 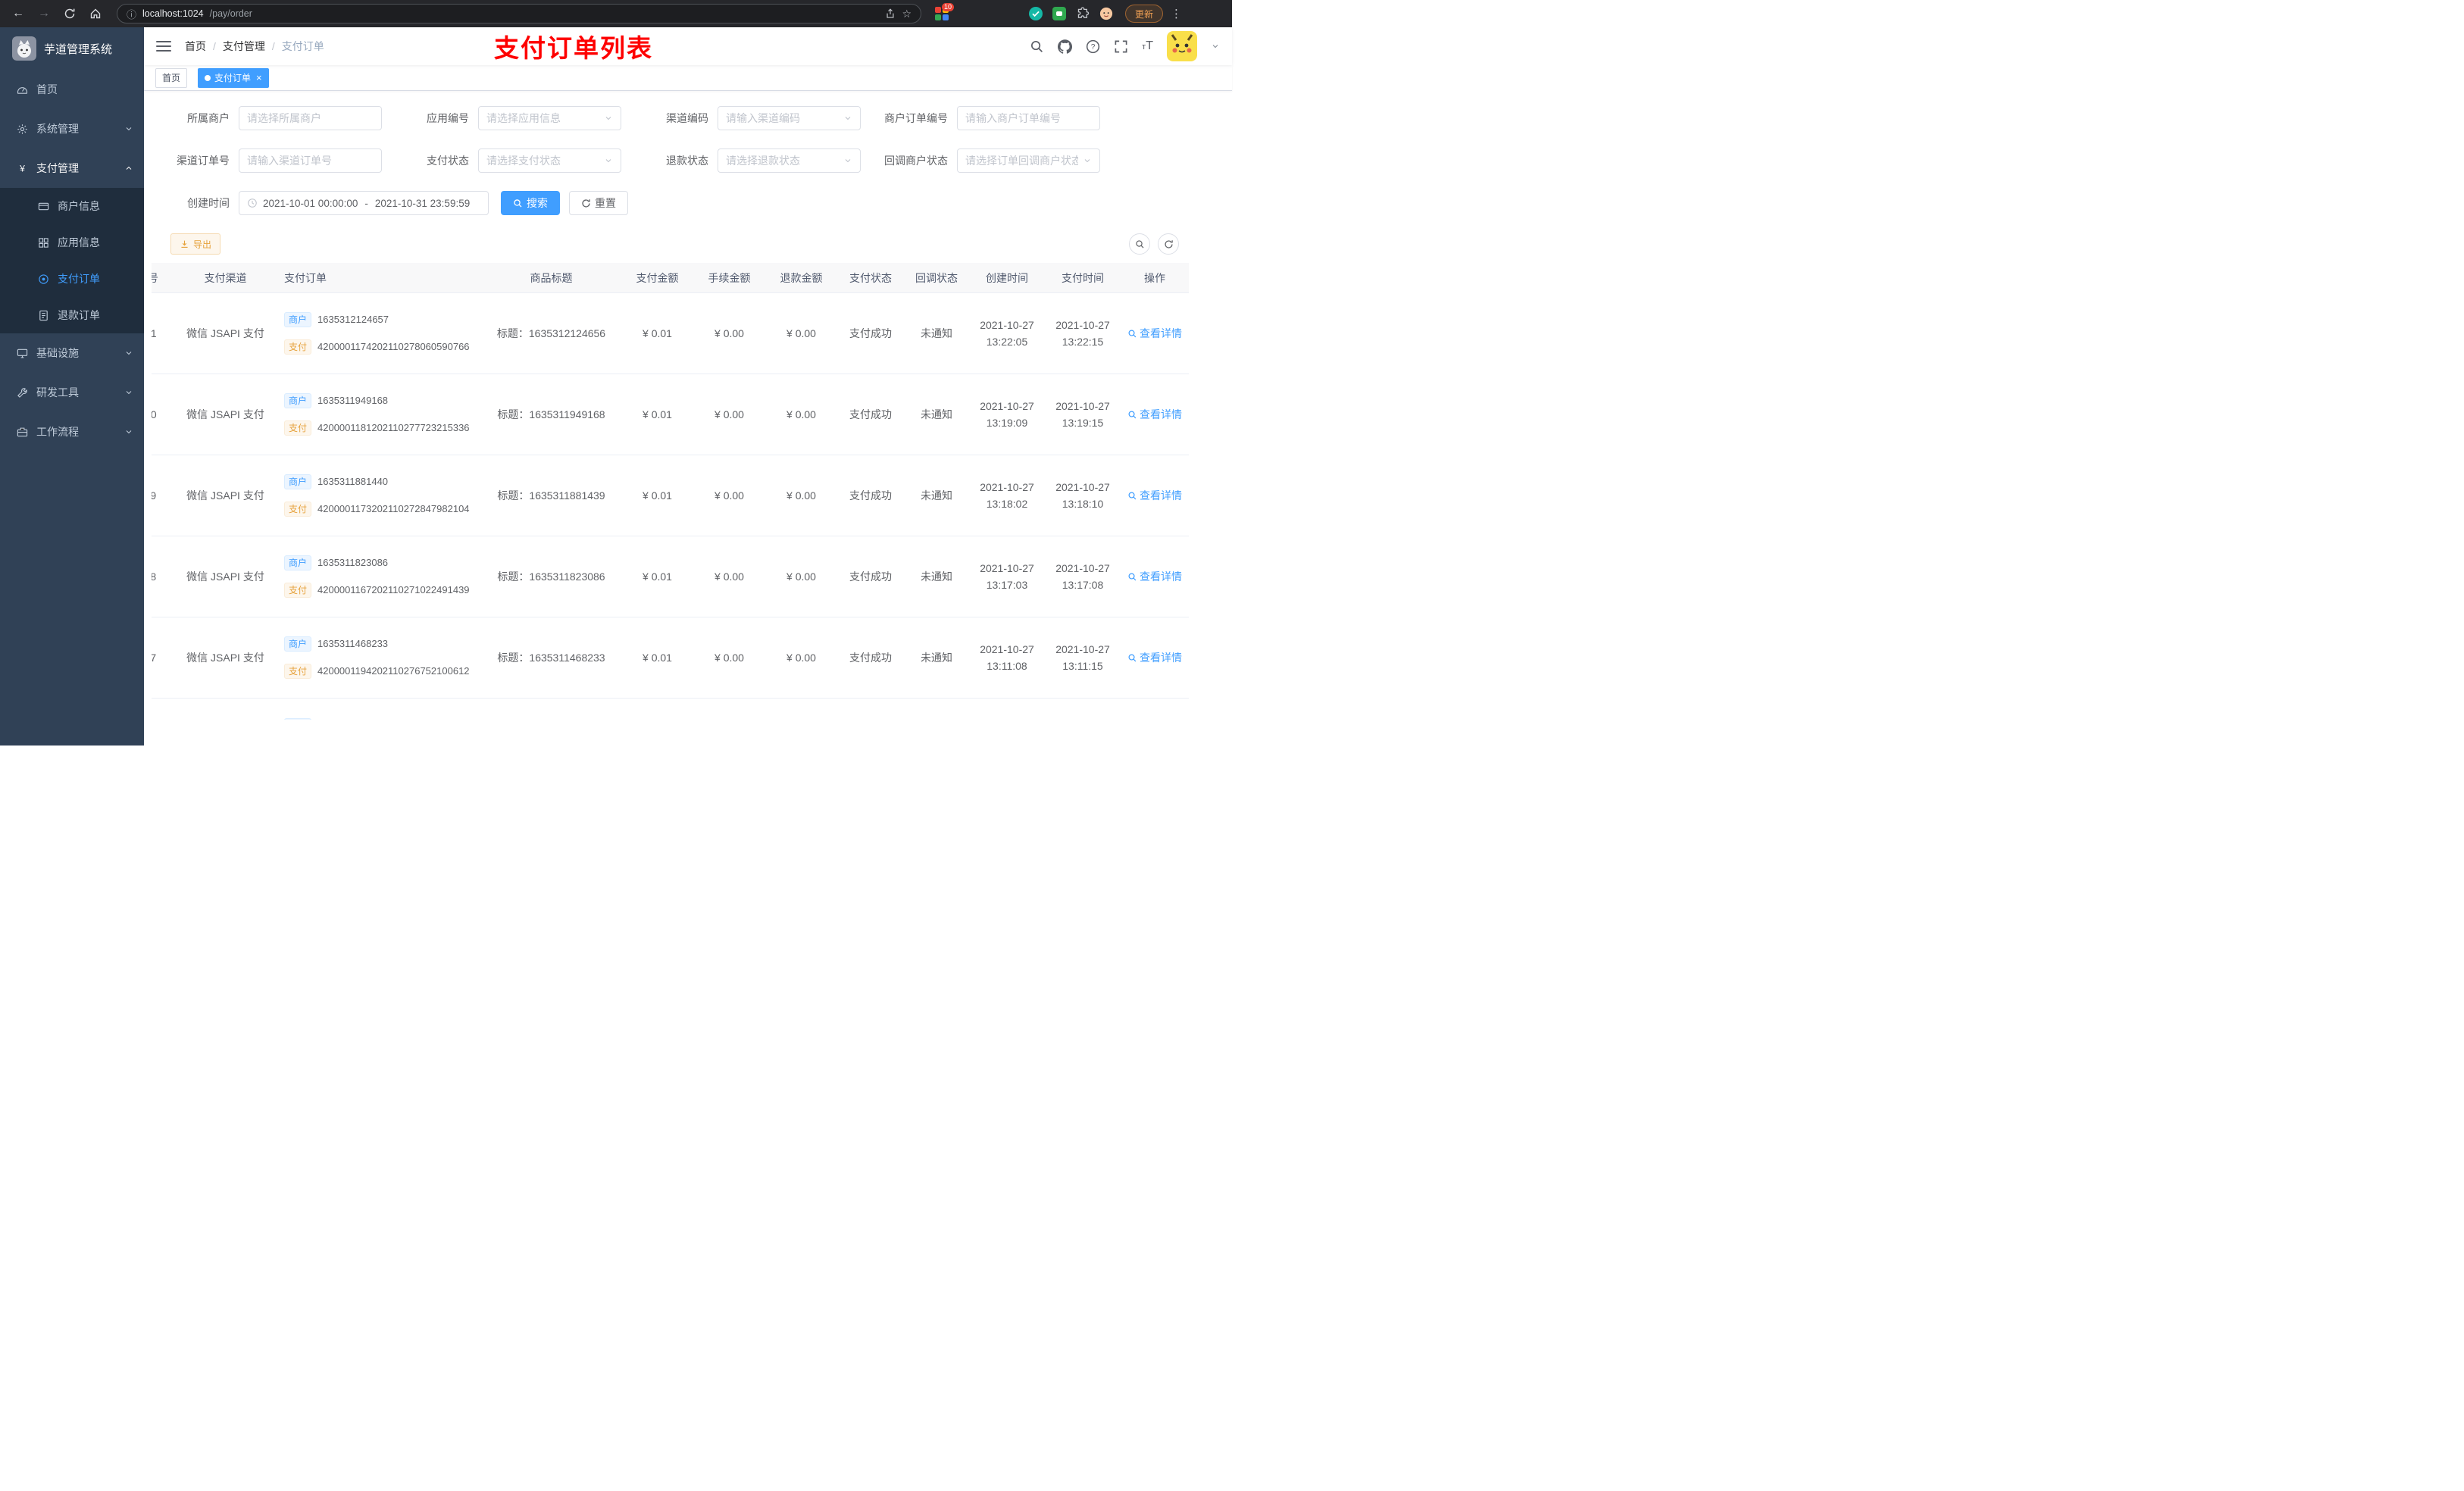 I want to click on sidebar-item-payment: ¥ 支付管理, so click(x=72, y=168).